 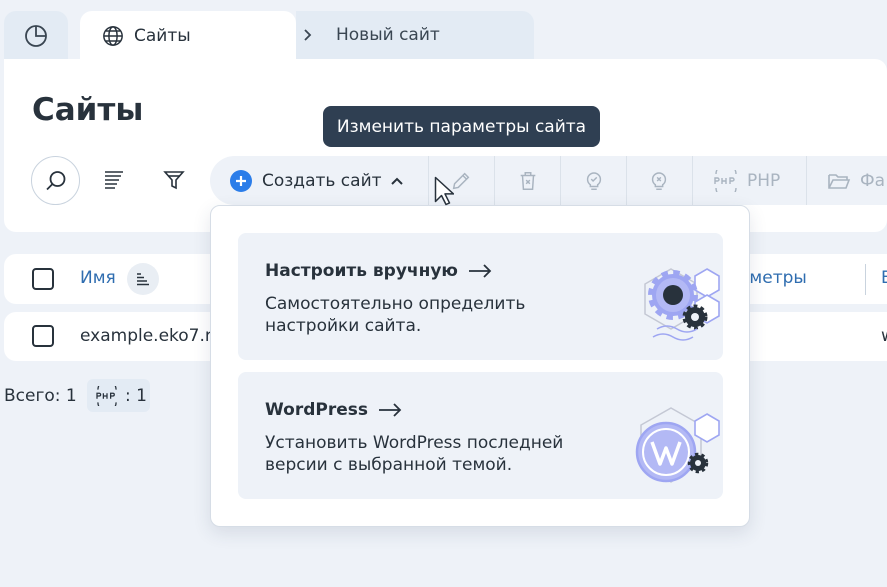 I want to click on globe-icon, so click(x=113, y=36).